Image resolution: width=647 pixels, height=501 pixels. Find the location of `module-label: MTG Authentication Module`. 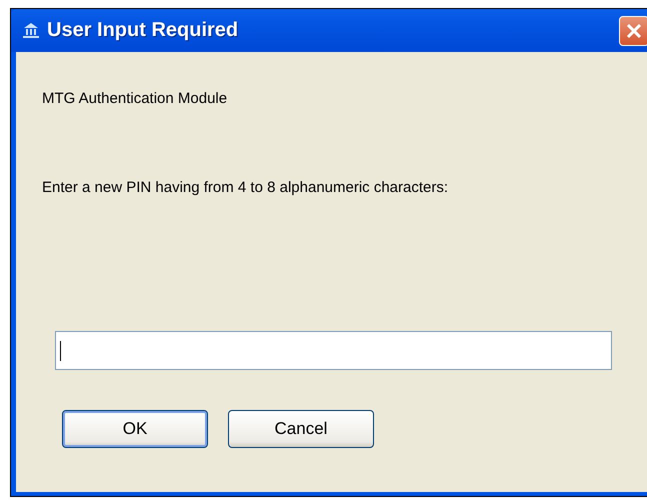

module-label: MTG Authentication Module is located at coordinates (135, 98).